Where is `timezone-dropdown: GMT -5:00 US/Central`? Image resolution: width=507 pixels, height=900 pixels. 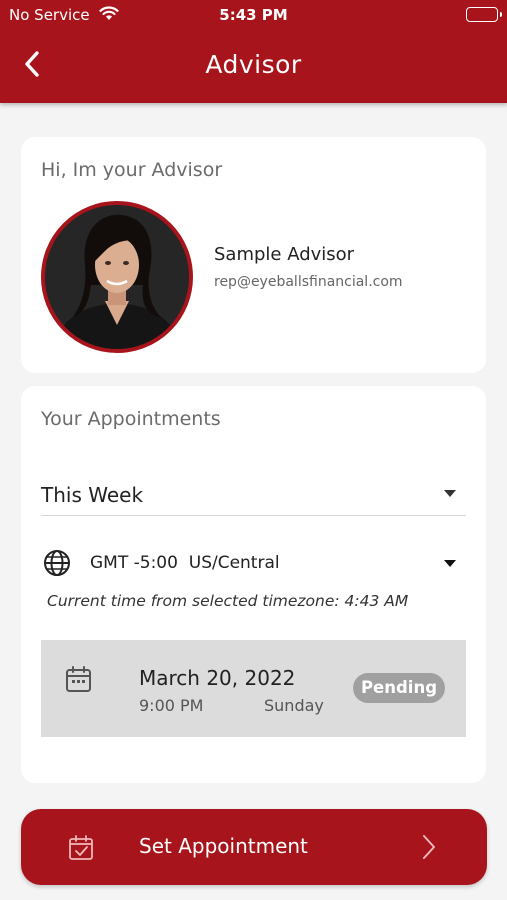
timezone-dropdown: GMT -5:00 US/Central is located at coordinates (253, 563).